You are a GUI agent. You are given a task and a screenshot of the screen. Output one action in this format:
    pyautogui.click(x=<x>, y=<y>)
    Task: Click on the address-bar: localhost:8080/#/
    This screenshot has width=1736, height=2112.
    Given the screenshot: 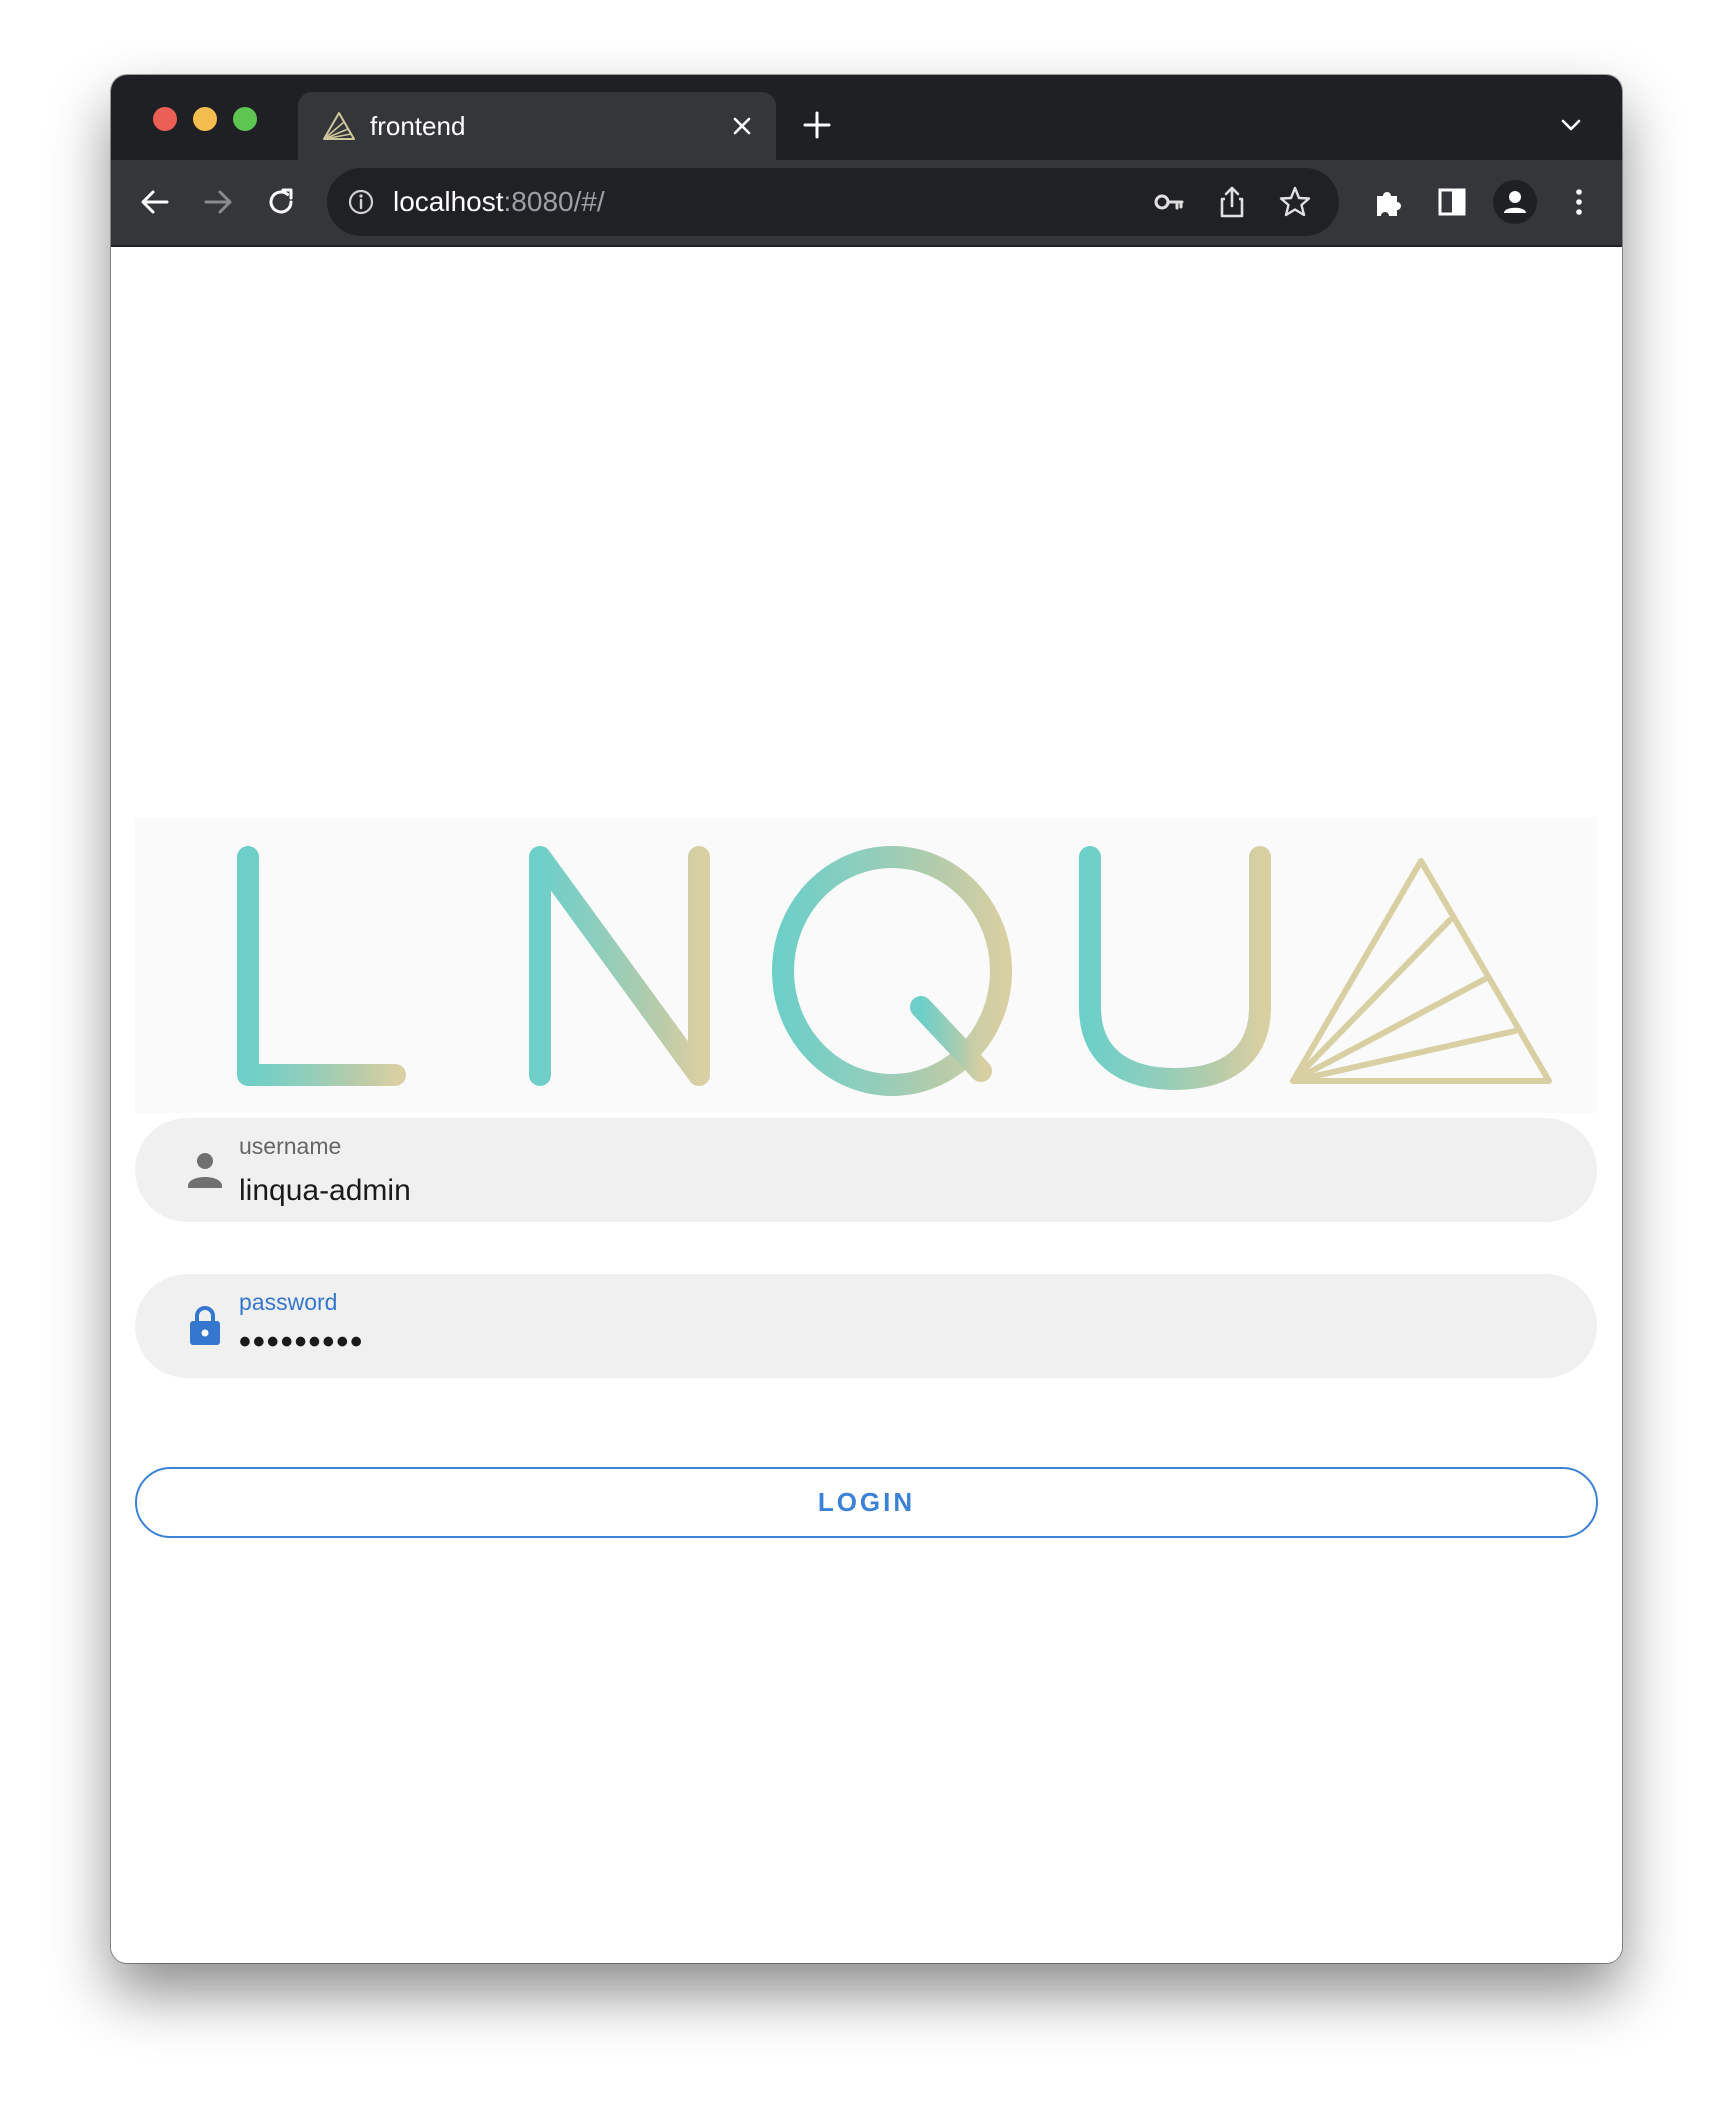 What is the action you would take?
    pyautogui.click(x=833, y=202)
    